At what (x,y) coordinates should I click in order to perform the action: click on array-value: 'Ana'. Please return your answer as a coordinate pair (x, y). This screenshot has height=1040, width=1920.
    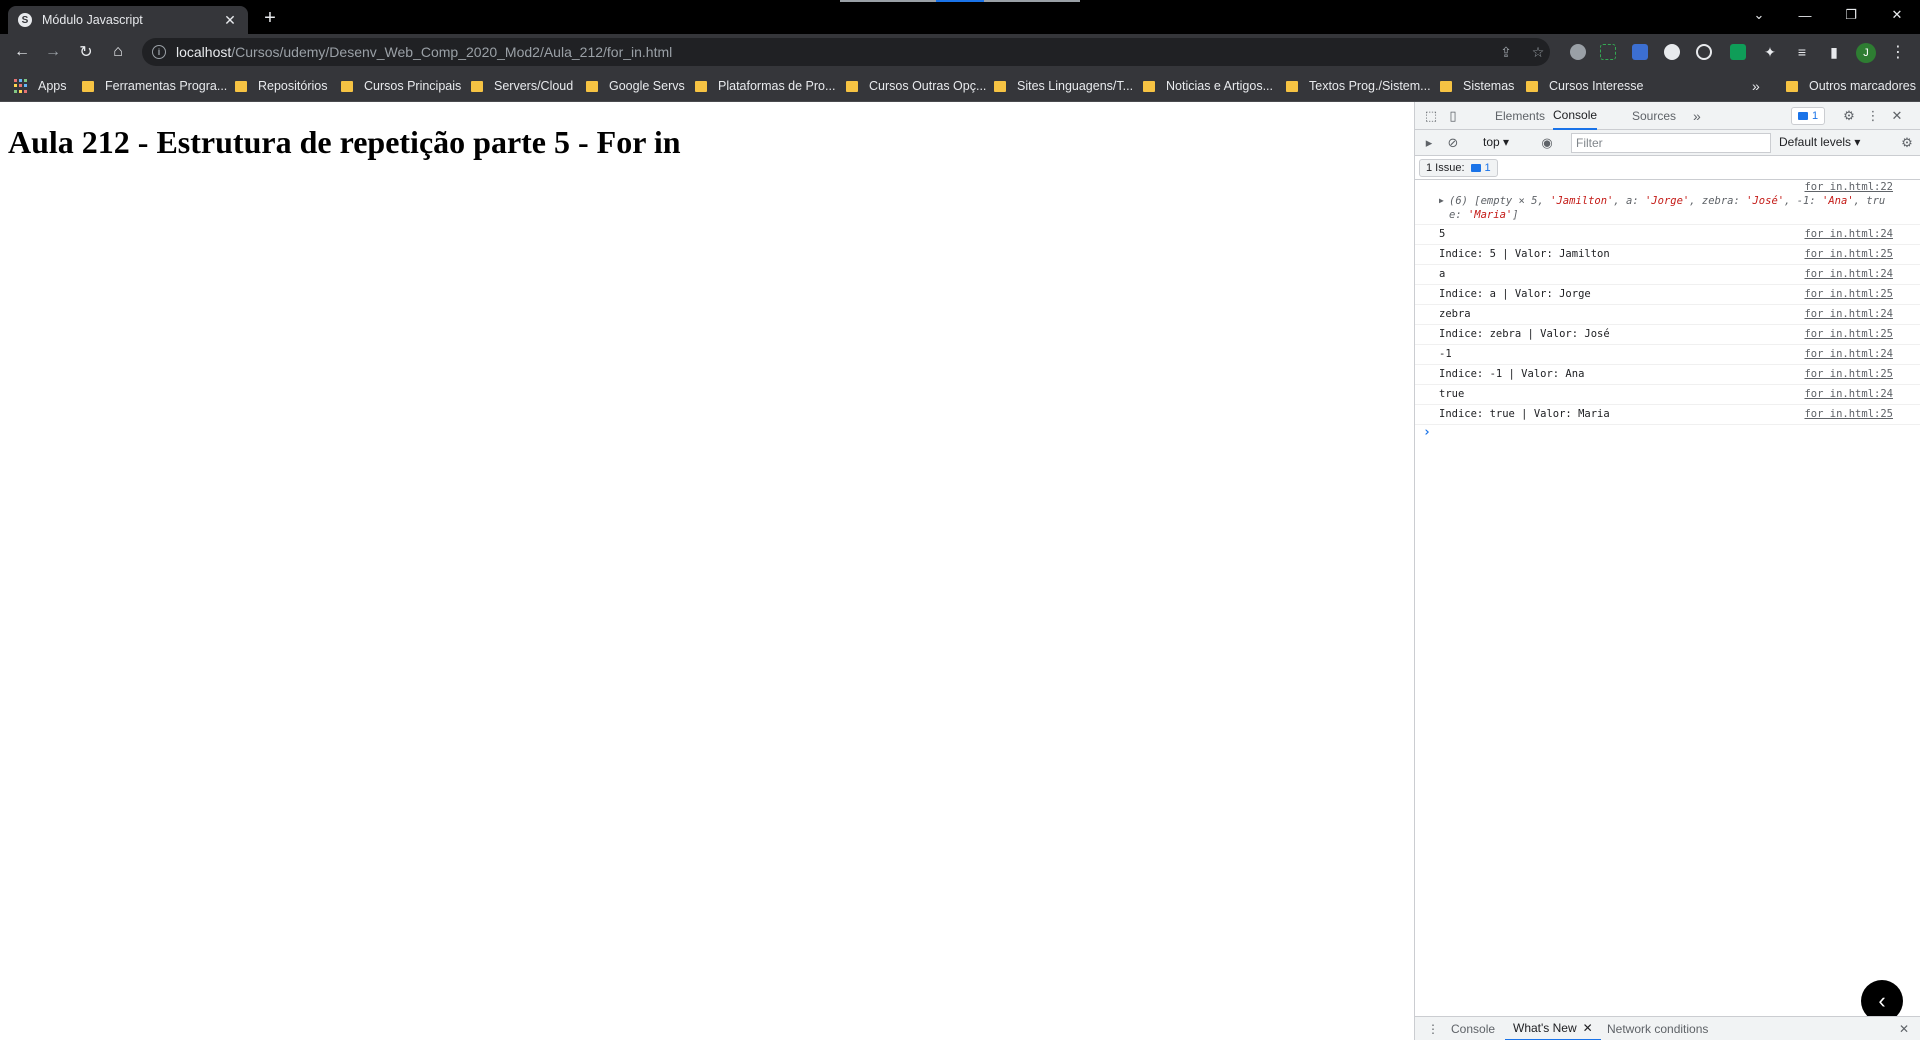
    Looking at the image, I should click on (1838, 201).